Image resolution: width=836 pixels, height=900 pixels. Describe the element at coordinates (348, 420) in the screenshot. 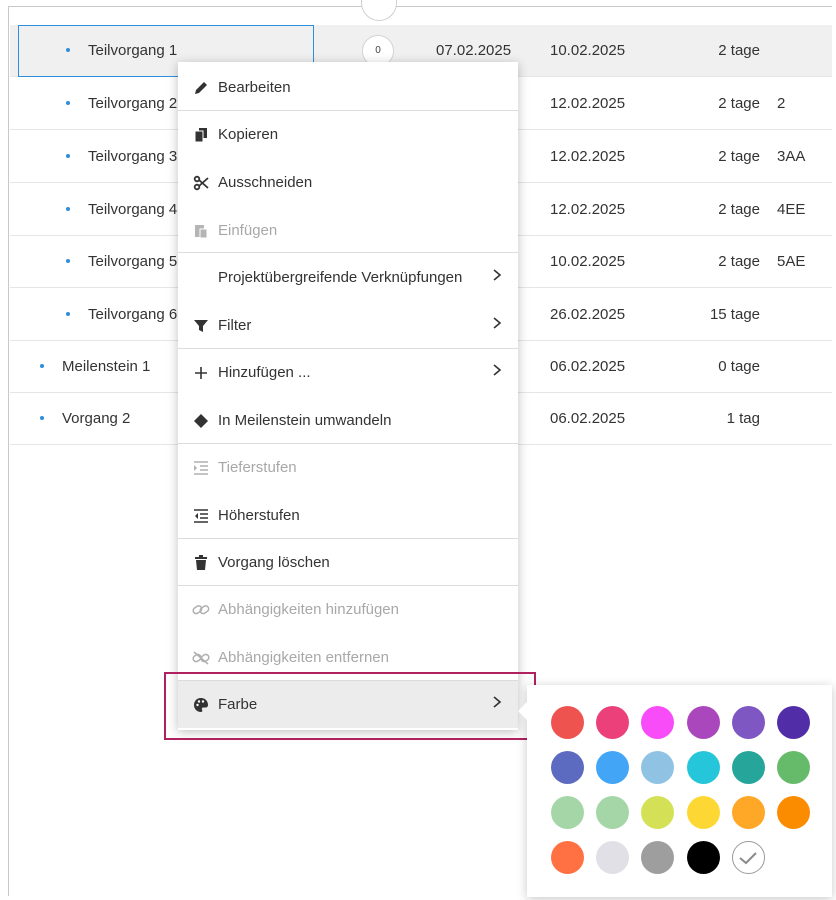

I see `menu-item-convert-milestone: In Meilenstein umwandeln` at that location.